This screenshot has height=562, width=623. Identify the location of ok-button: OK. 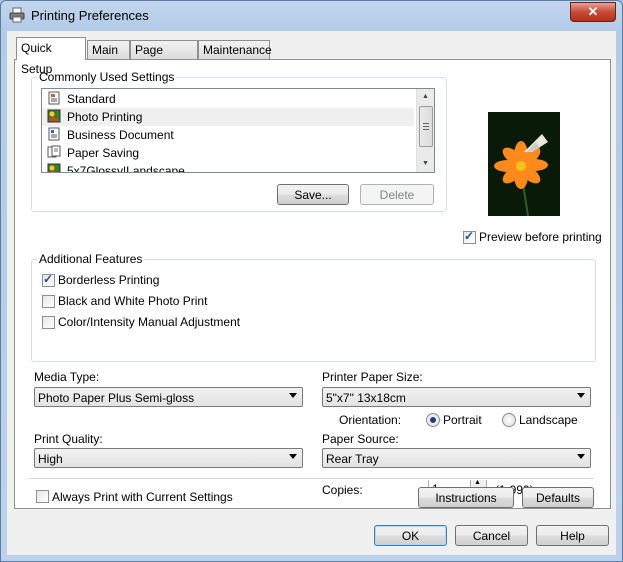
(410, 535).